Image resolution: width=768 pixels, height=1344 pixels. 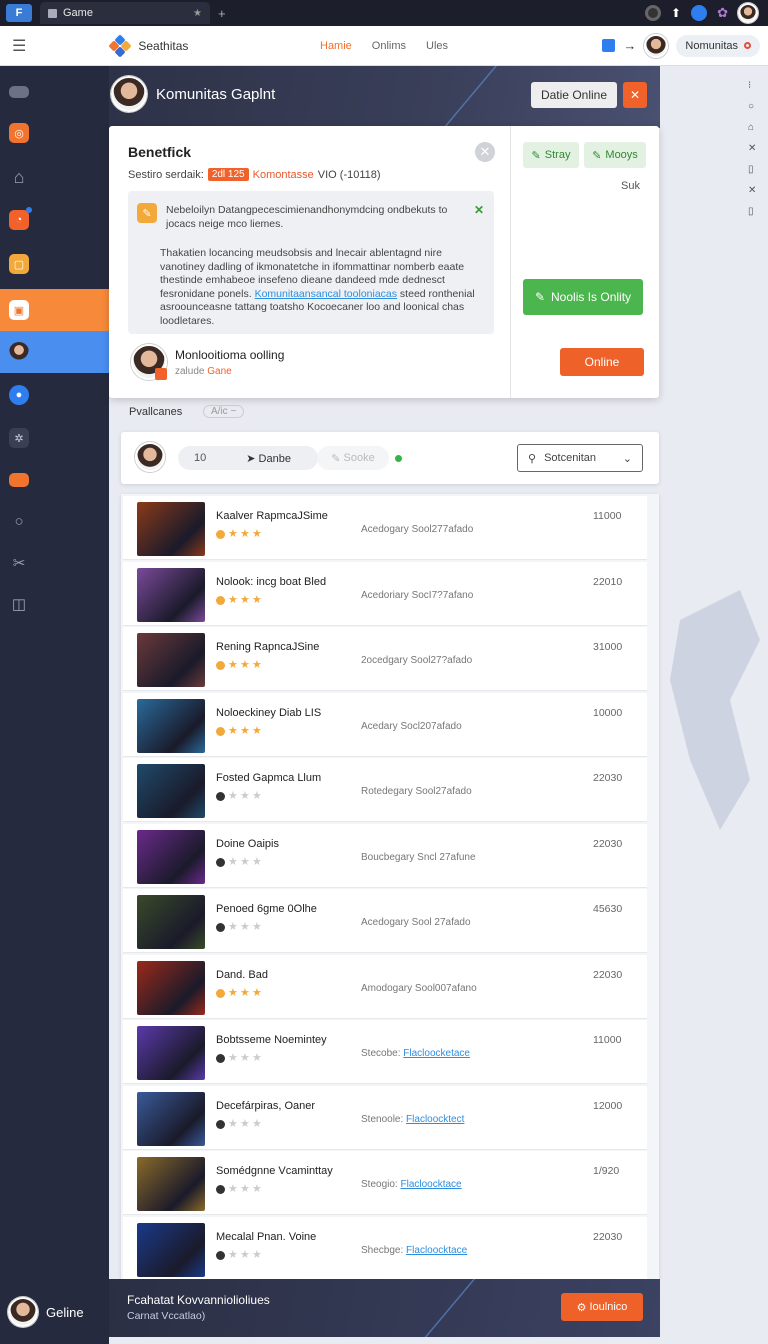 I want to click on footer-button: ⚙ Ioulnico, so click(x=602, y=1307).